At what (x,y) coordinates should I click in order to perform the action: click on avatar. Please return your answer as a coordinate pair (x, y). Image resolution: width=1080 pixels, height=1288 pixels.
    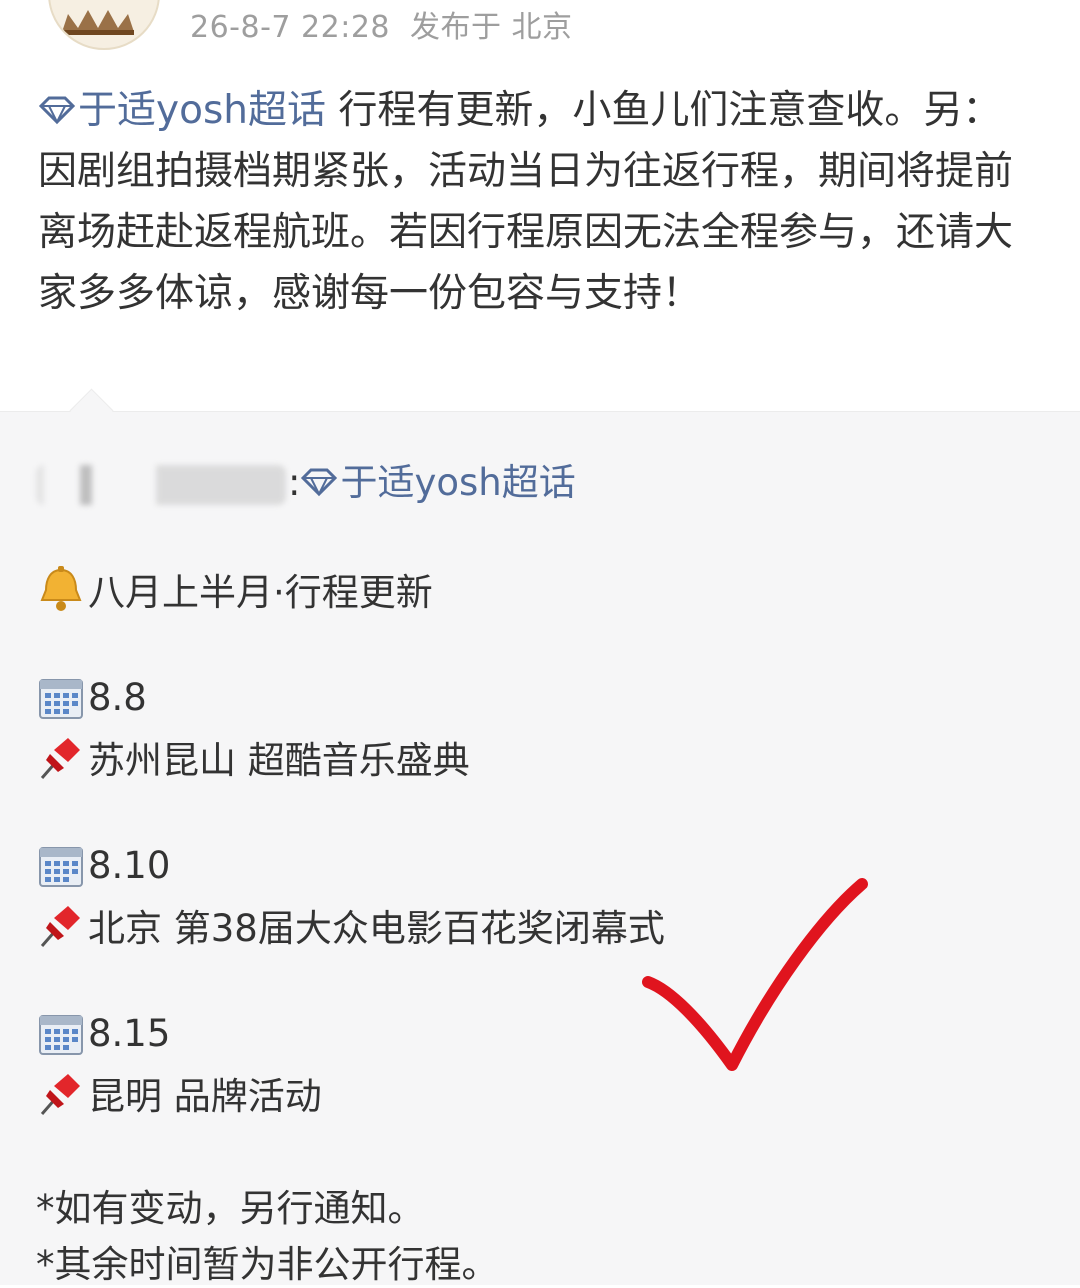
    Looking at the image, I should click on (104, 25).